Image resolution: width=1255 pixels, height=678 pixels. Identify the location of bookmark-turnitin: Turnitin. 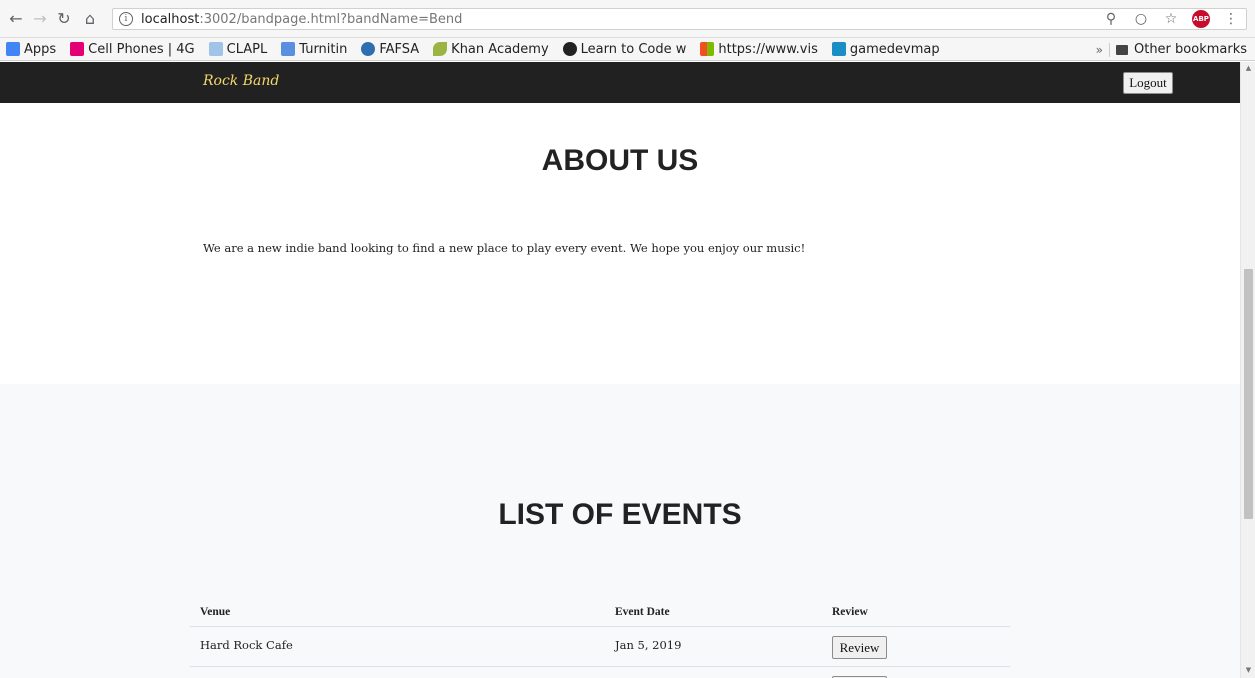
(315, 49).